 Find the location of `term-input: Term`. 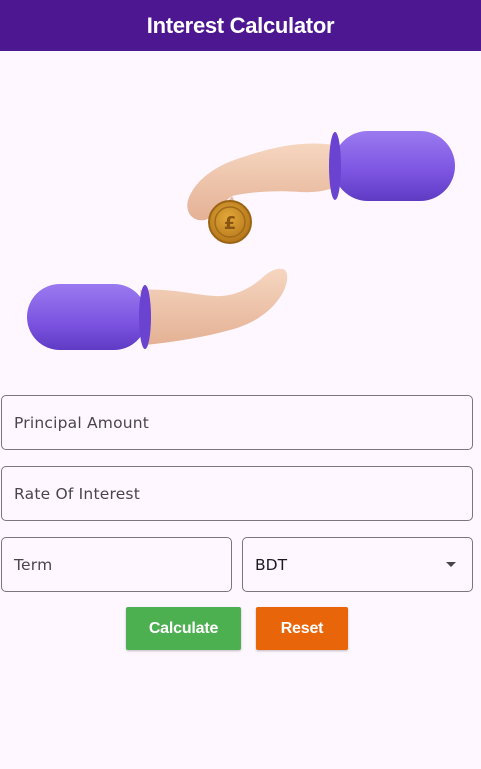

term-input: Term is located at coordinates (116, 564).